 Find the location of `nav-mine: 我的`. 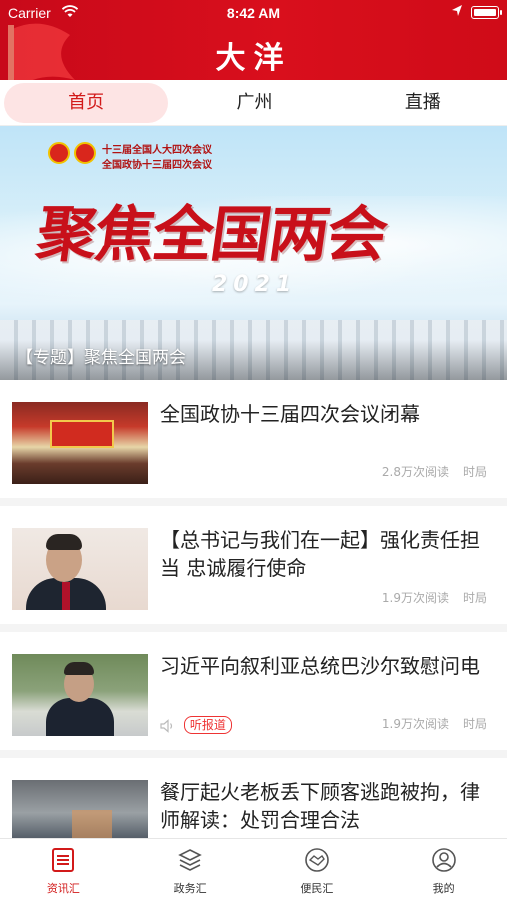

nav-mine: 我的 is located at coordinates (443, 869).